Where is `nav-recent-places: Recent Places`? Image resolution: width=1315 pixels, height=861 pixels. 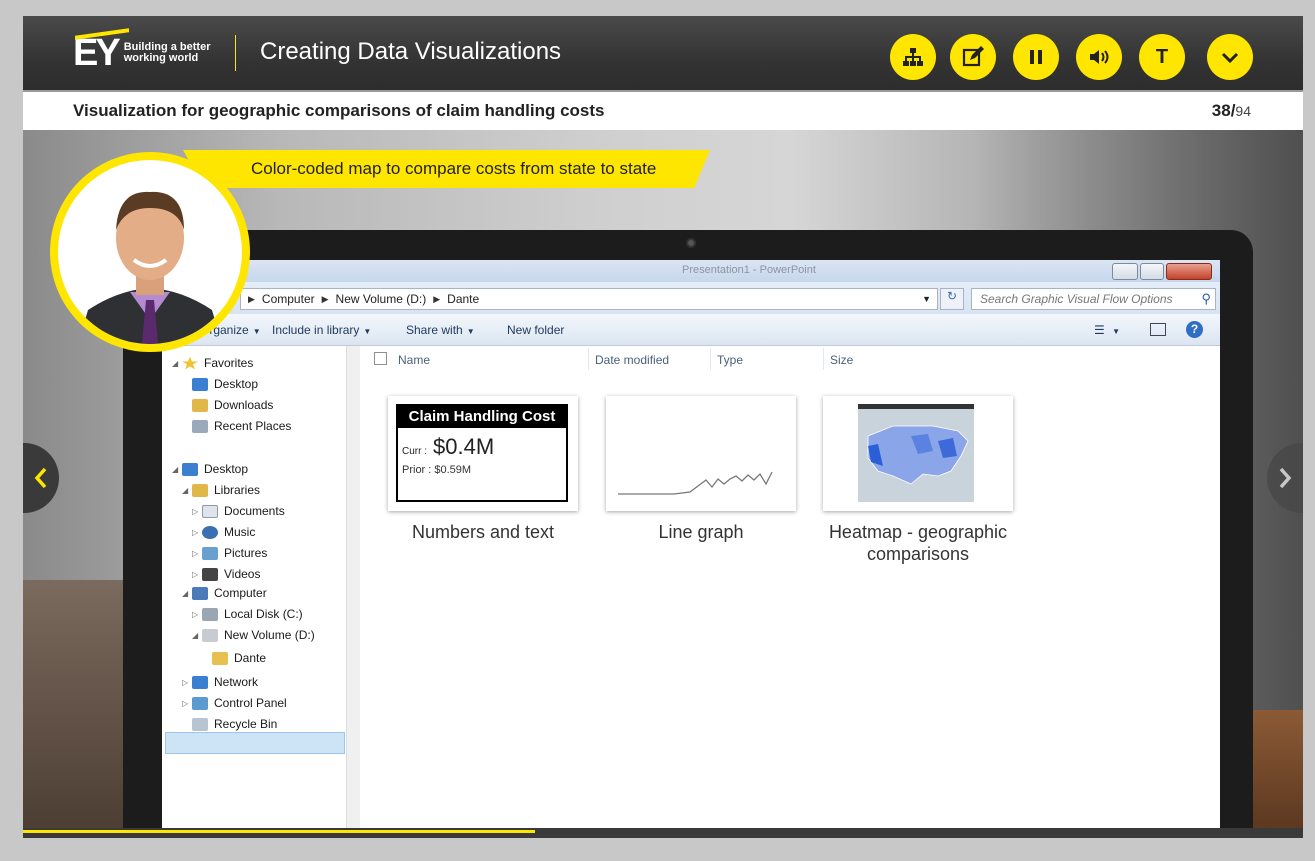
nav-recent-places: Recent Places is located at coordinates (241, 426).